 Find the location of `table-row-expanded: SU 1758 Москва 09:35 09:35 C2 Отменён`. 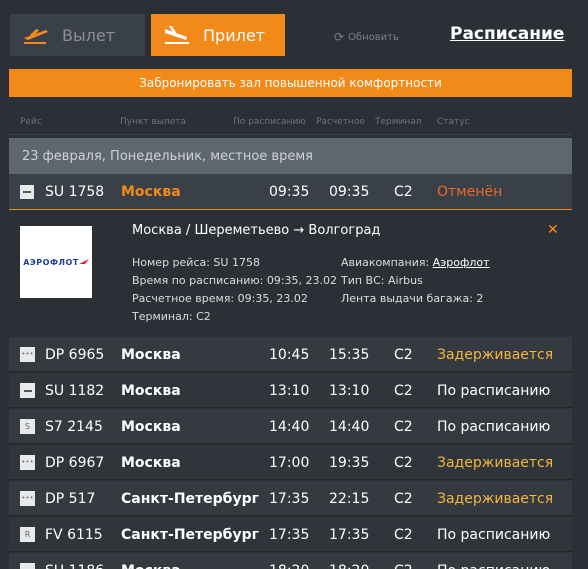

table-row-expanded: SU 1758 Москва 09:35 09:35 C2 Отменён is located at coordinates (290, 191).